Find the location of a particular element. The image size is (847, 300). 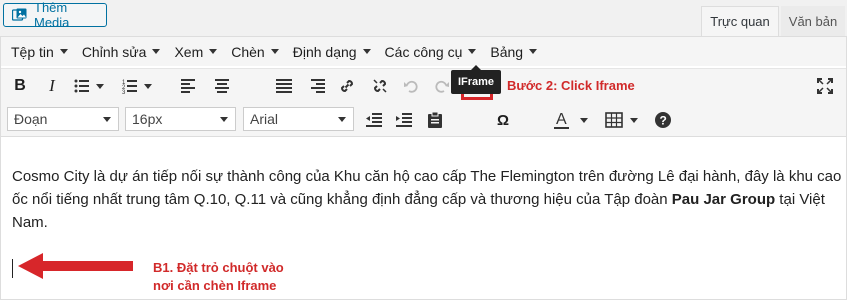

align-center-icon is located at coordinates (222, 86).